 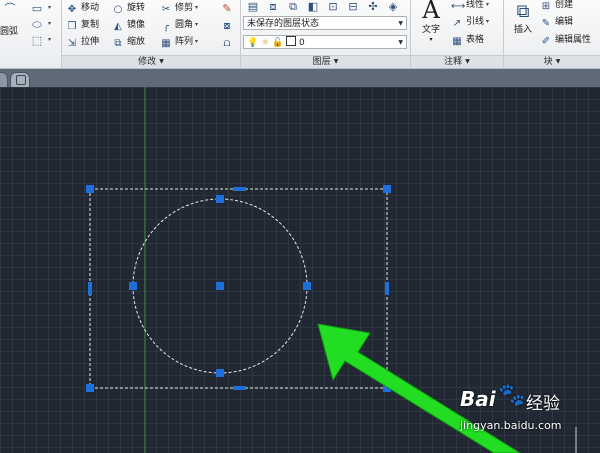 What do you see at coordinates (72, 9) in the screenshot?
I see `move-icon: ✥` at bounding box center [72, 9].